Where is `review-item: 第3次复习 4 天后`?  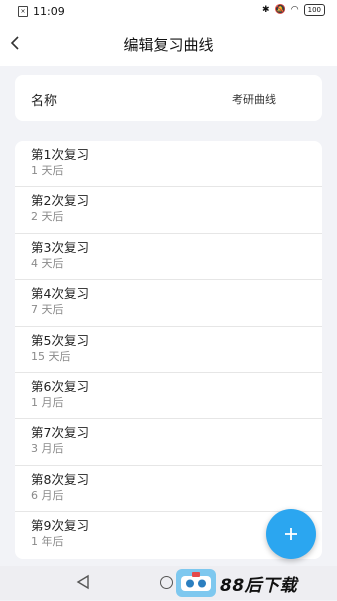
review-item: 第3次复习 4 天后 is located at coordinates (168, 257).